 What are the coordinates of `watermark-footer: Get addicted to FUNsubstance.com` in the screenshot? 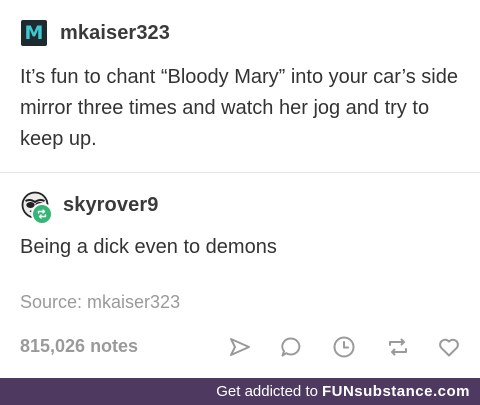 It's located at (240, 391).